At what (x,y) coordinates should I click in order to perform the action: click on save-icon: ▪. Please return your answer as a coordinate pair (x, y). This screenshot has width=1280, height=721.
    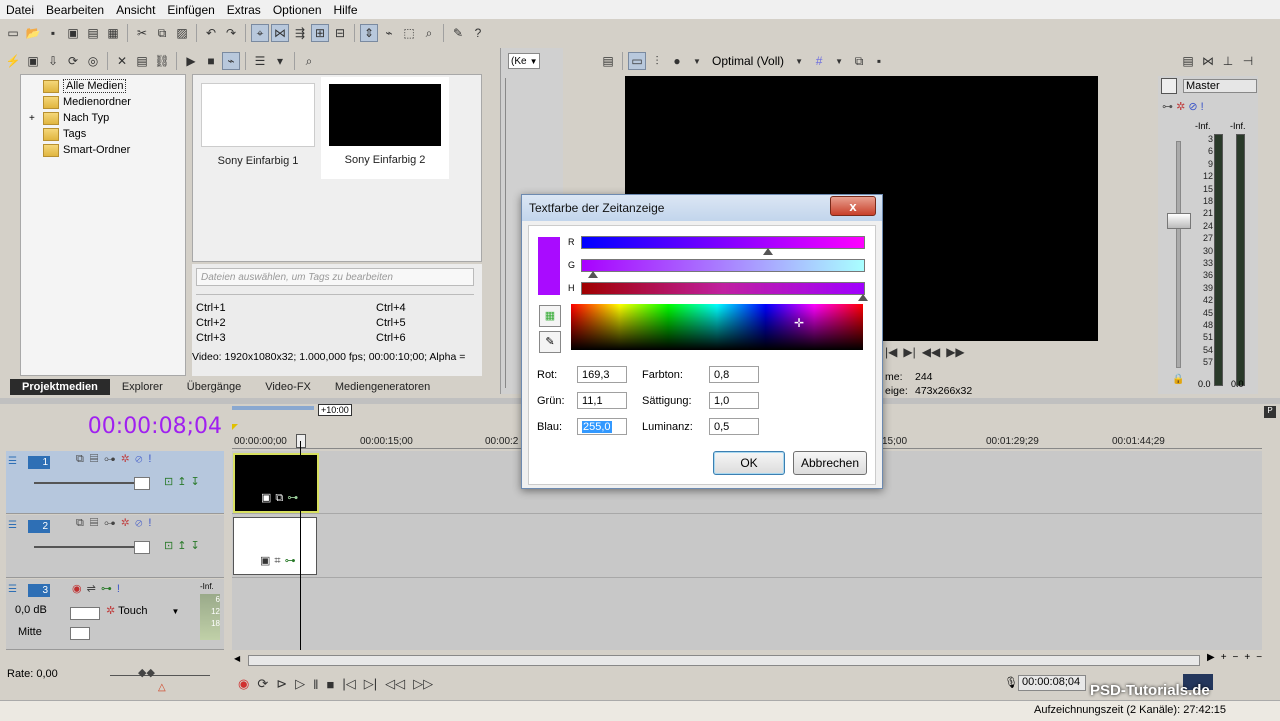
    Looking at the image, I should click on (53, 33).